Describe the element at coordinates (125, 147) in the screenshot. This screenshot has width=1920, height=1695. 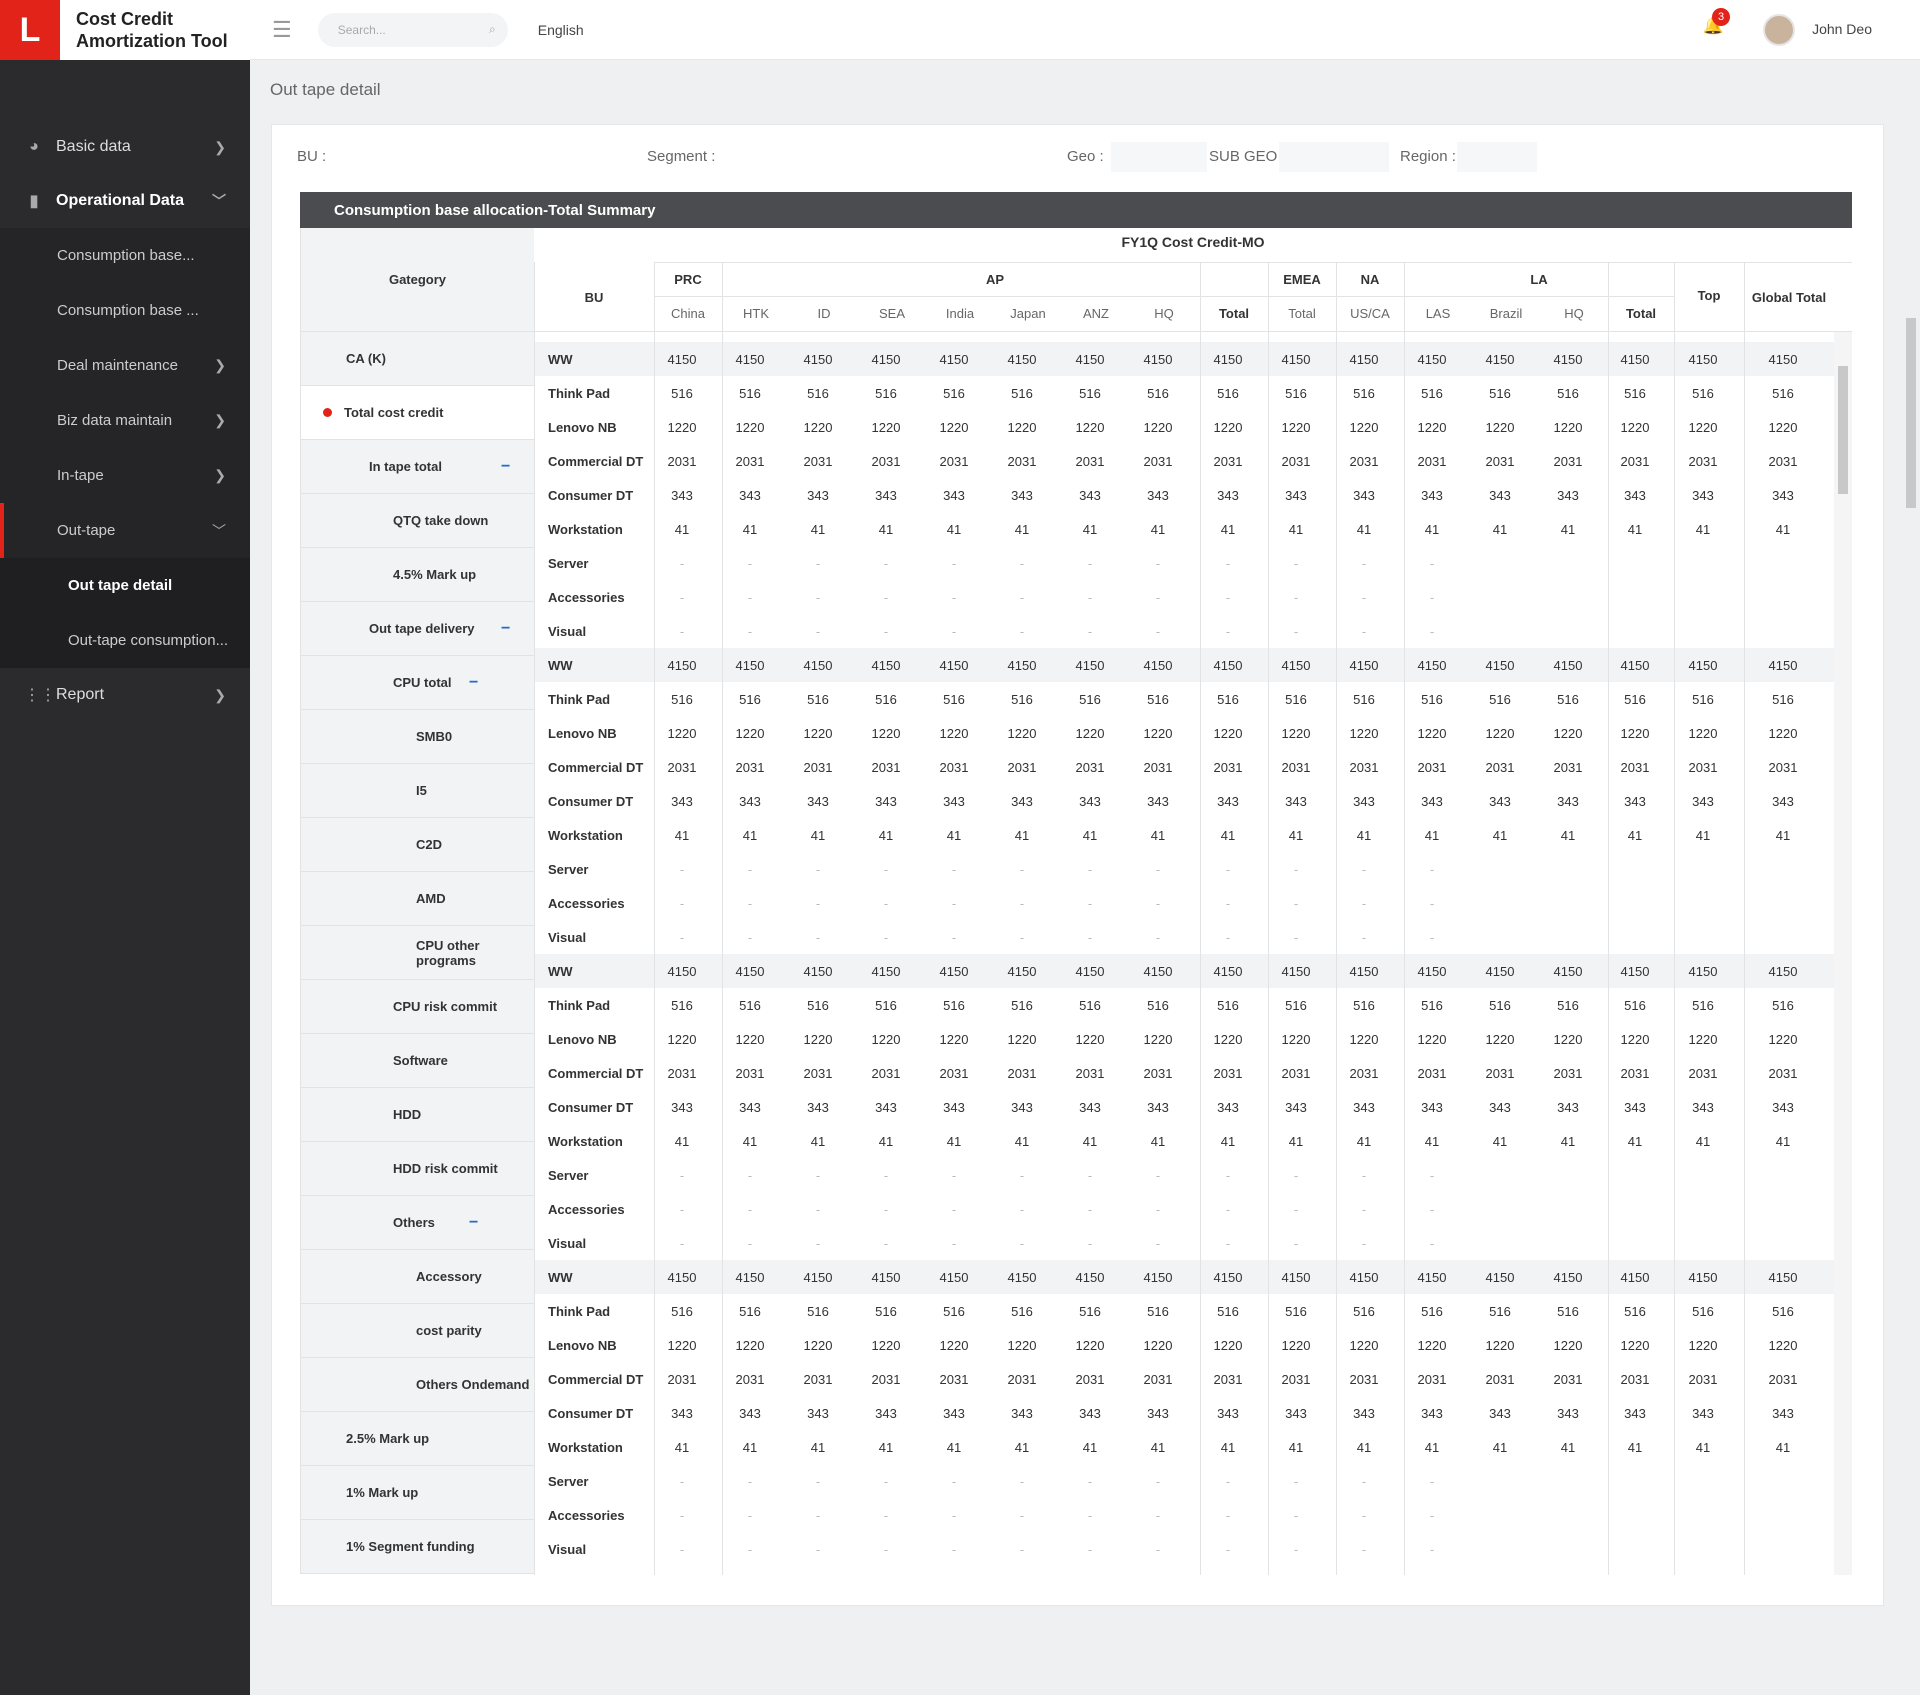
I see `sidebar-item-basic-data: ◕ Basic data ❯` at that location.